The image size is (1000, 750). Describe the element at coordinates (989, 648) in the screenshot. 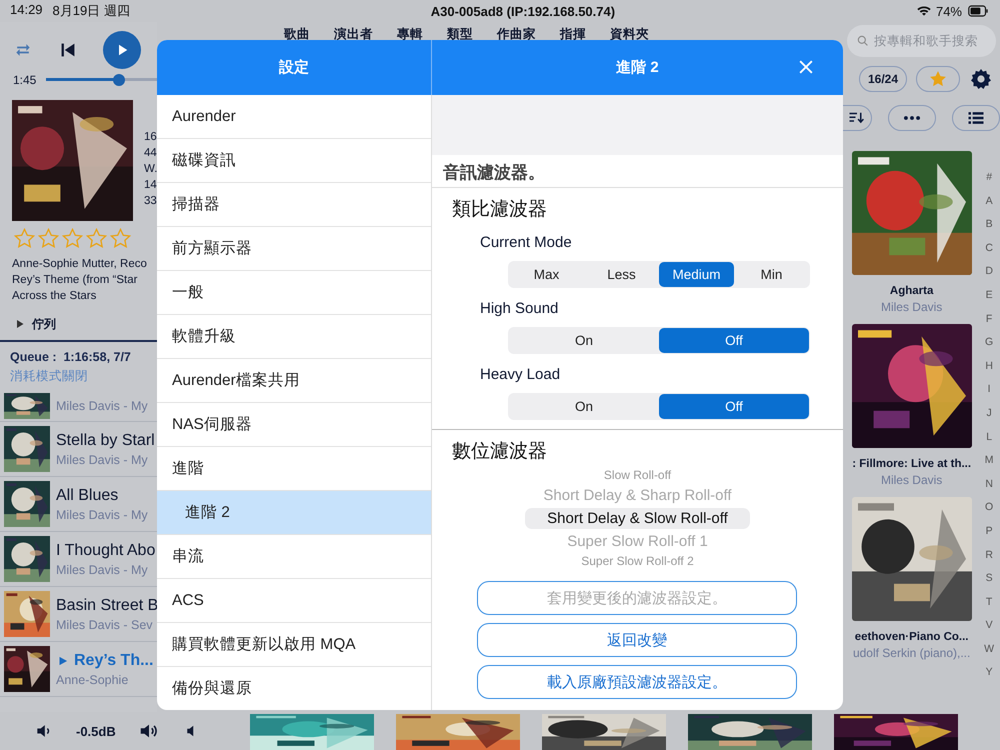

I see `index-letter: W` at that location.